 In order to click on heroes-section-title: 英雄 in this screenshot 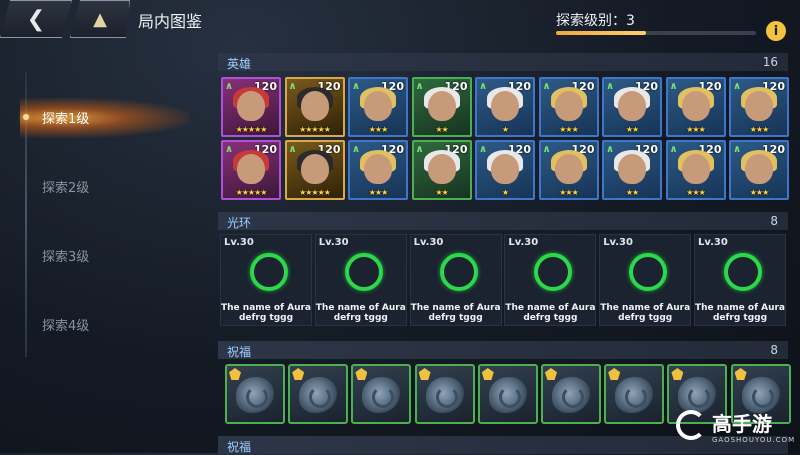, I will do `click(239, 64)`.